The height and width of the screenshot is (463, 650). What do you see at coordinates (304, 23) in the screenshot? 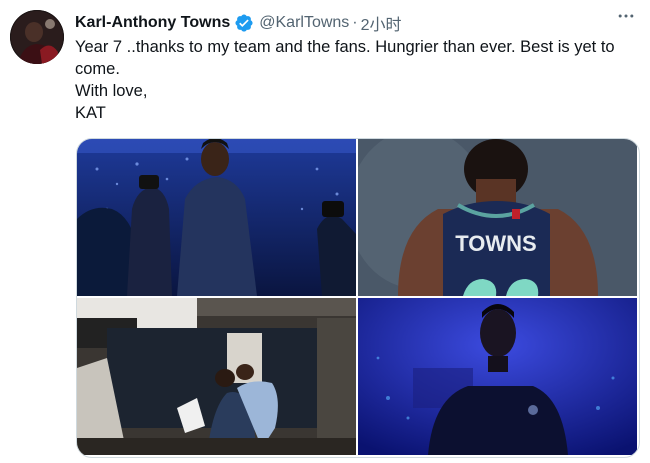
I see `author-handle: @KarlTowns` at bounding box center [304, 23].